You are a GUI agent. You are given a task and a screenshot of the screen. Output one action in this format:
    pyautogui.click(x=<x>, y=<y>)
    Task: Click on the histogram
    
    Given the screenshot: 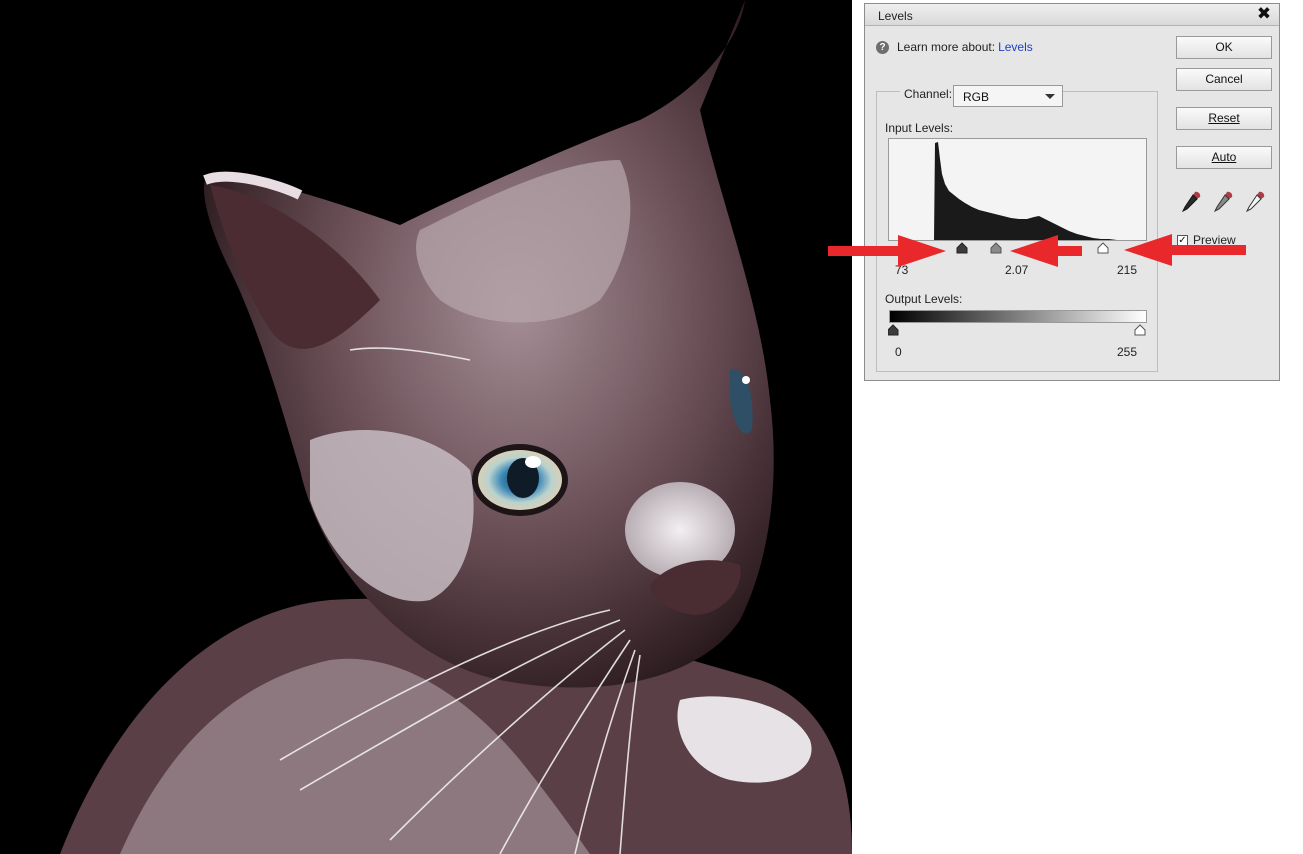 What is the action you would take?
    pyautogui.click(x=1017, y=189)
    